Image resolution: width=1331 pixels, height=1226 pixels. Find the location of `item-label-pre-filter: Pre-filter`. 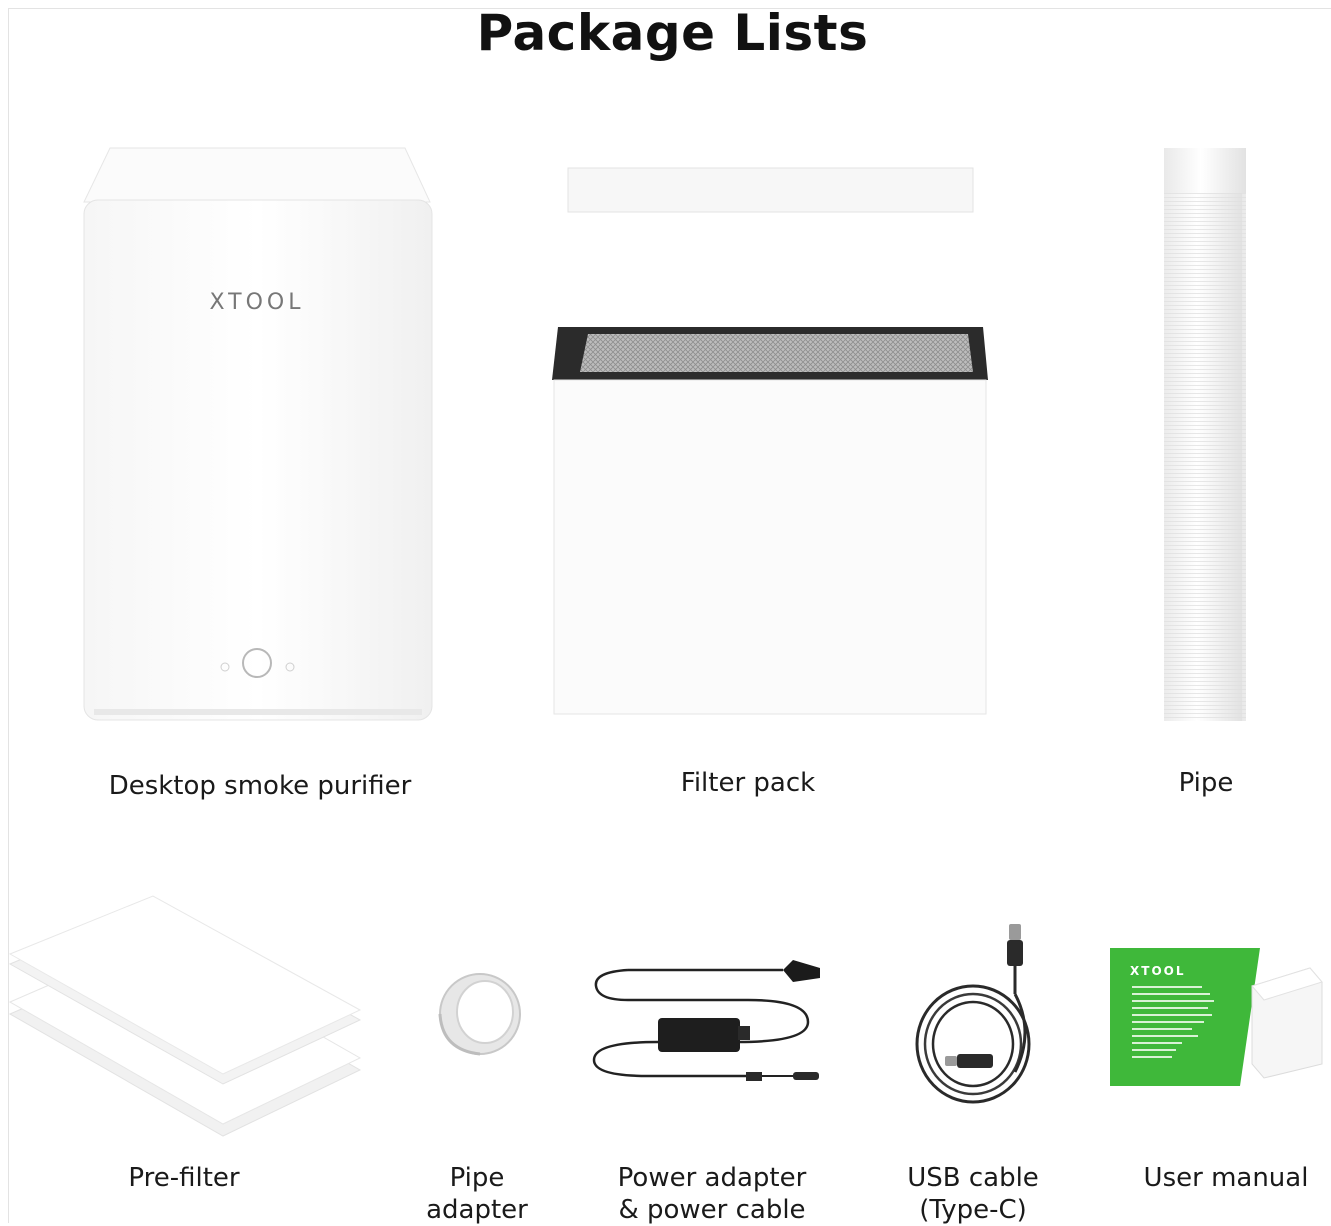

item-label-pre-filter: Pre-filter is located at coordinates (184, 1178).